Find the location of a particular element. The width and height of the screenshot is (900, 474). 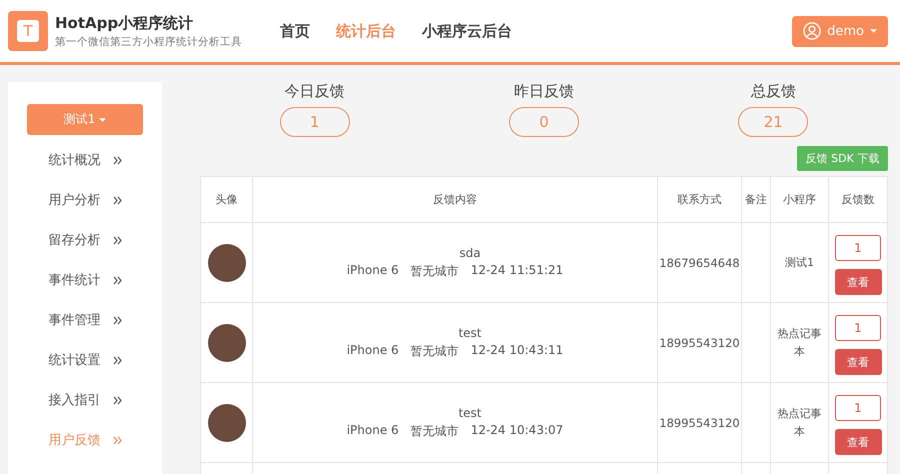

feedback-time: 12-24 10:43:11 is located at coordinates (517, 350).